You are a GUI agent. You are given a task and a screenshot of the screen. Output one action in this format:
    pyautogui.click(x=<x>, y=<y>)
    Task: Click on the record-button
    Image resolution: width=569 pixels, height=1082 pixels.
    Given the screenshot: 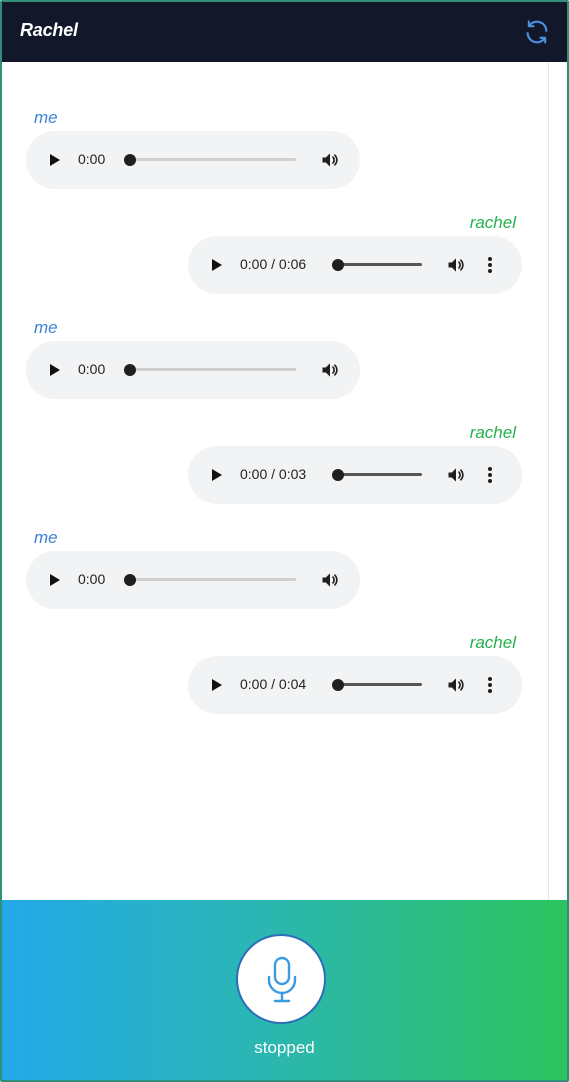 What is the action you would take?
    pyautogui.click(x=281, y=979)
    